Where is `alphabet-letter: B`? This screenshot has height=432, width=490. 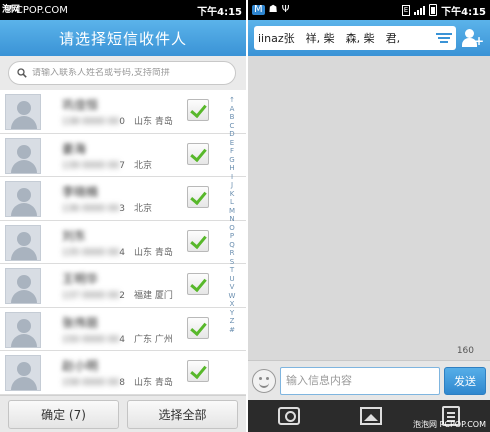
alphabet-letter: B is located at coordinates (232, 117).